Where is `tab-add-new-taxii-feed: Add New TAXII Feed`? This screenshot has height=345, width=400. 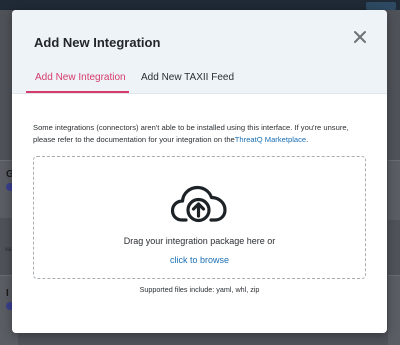 tab-add-new-taxii-feed: Add New TAXII Feed is located at coordinates (187, 77).